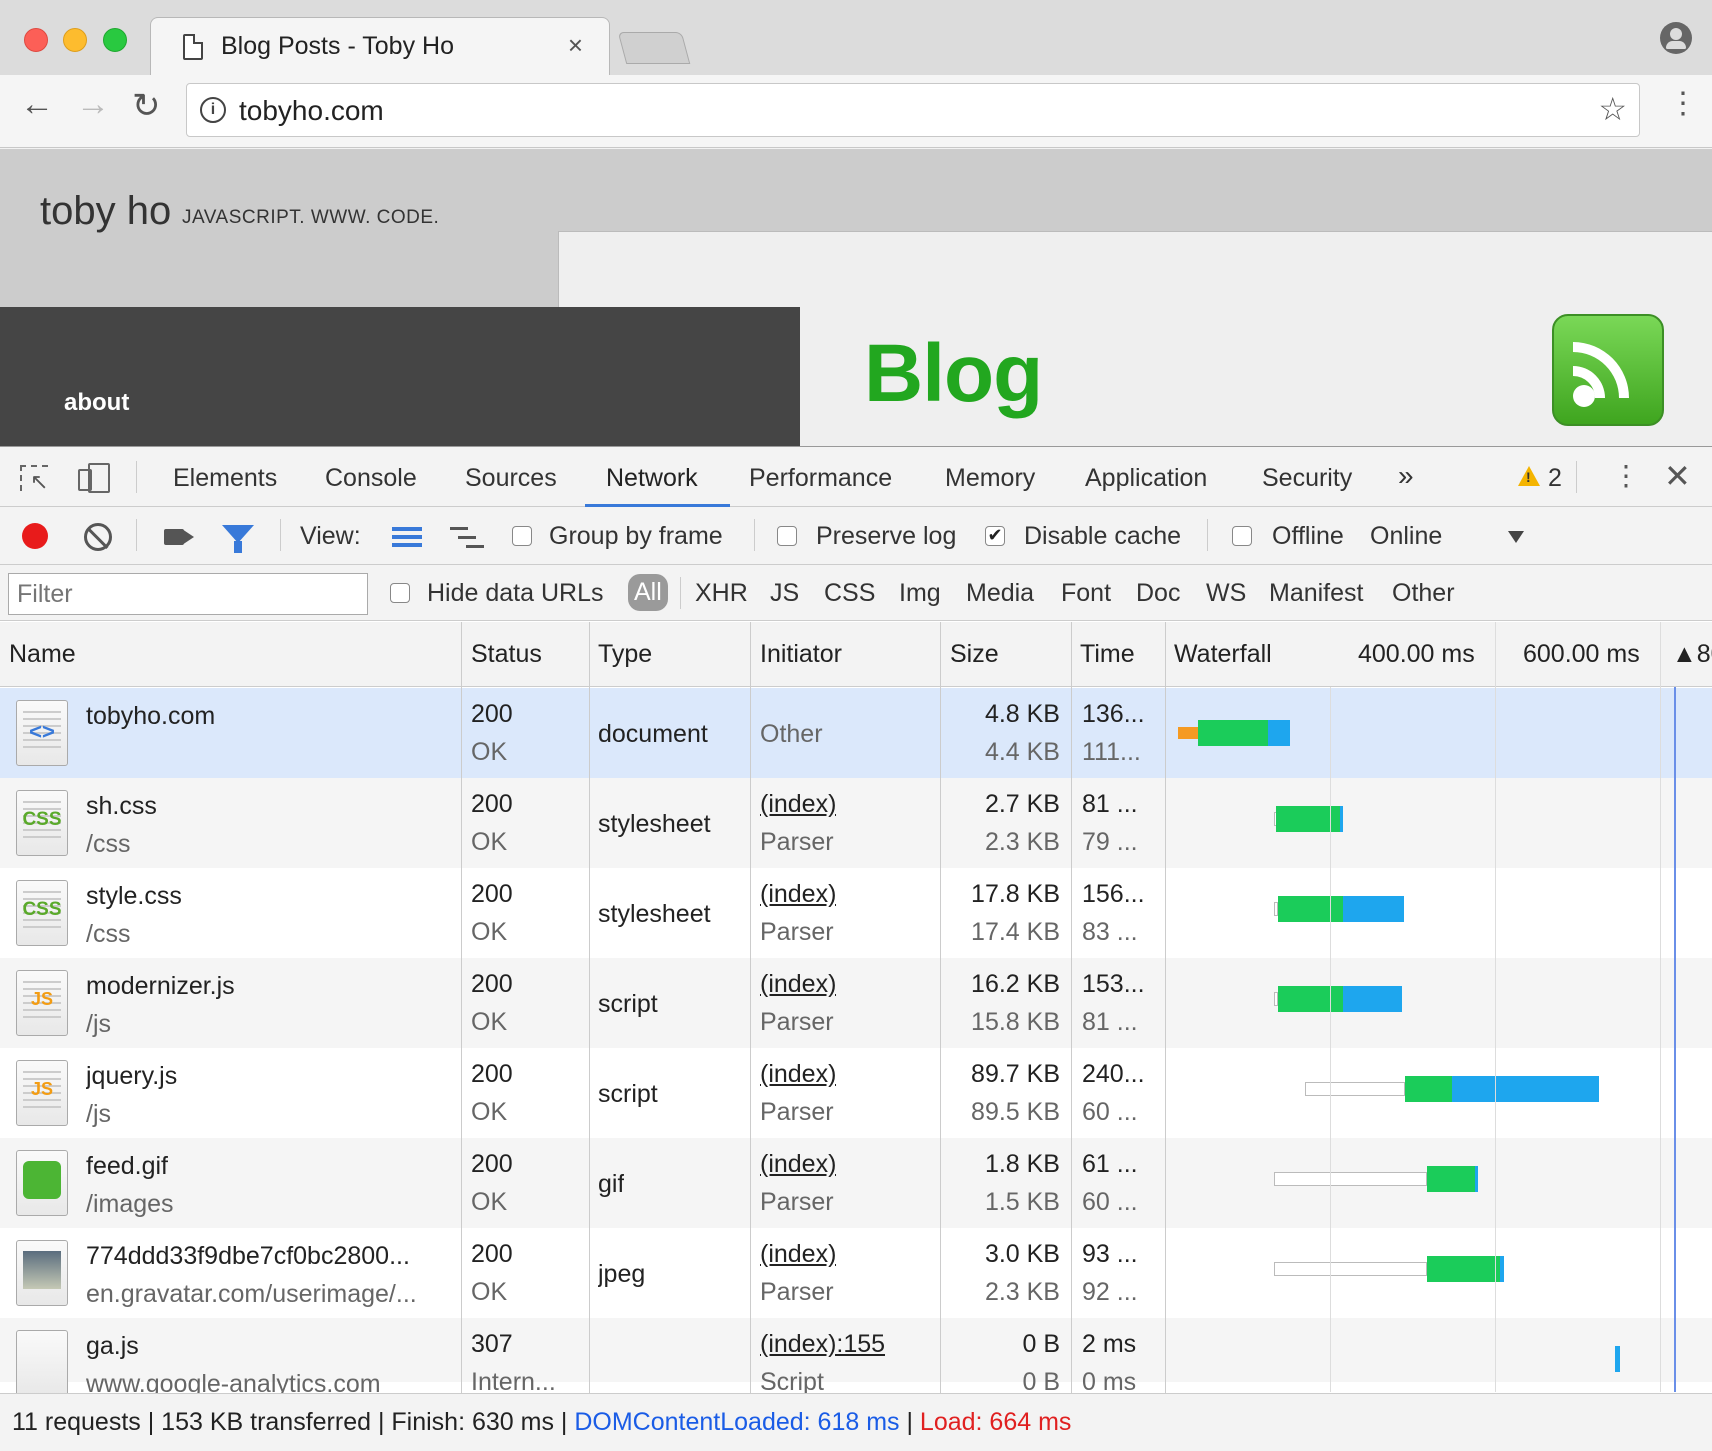 This screenshot has height=1451, width=1712. I want to click on waterfall-queue-bar, so click(1188, 733).